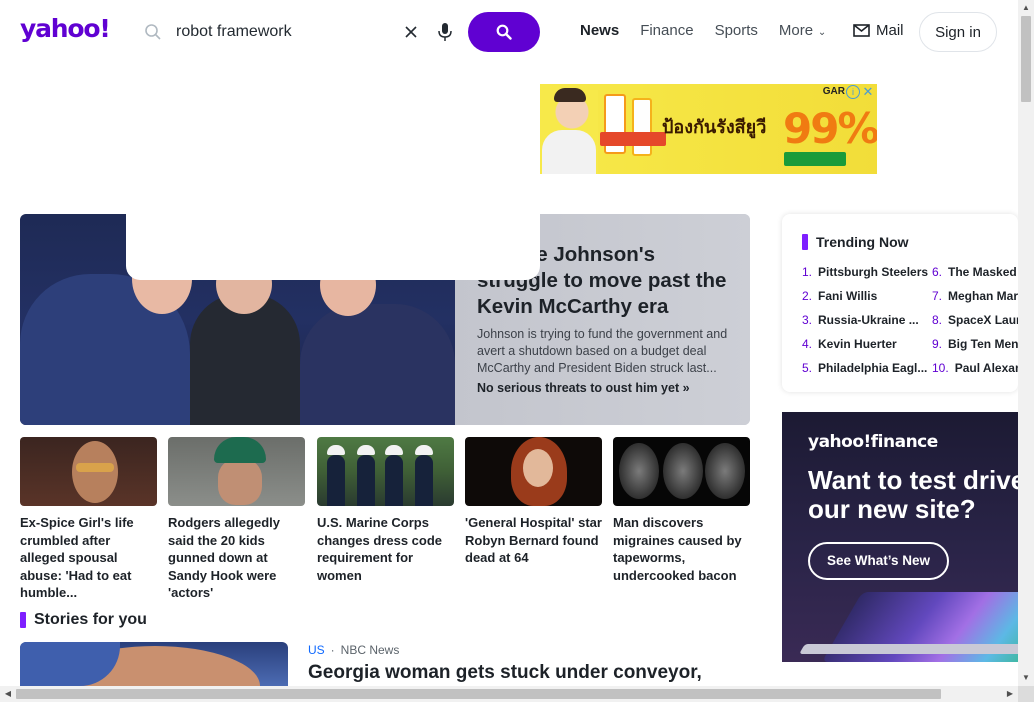 This screenshot has height=702, width=1034. What do you see at coordinates (937, 272) in the screenshot?
I see `trending-item-number: 6.` at bounding box center [937, 272].